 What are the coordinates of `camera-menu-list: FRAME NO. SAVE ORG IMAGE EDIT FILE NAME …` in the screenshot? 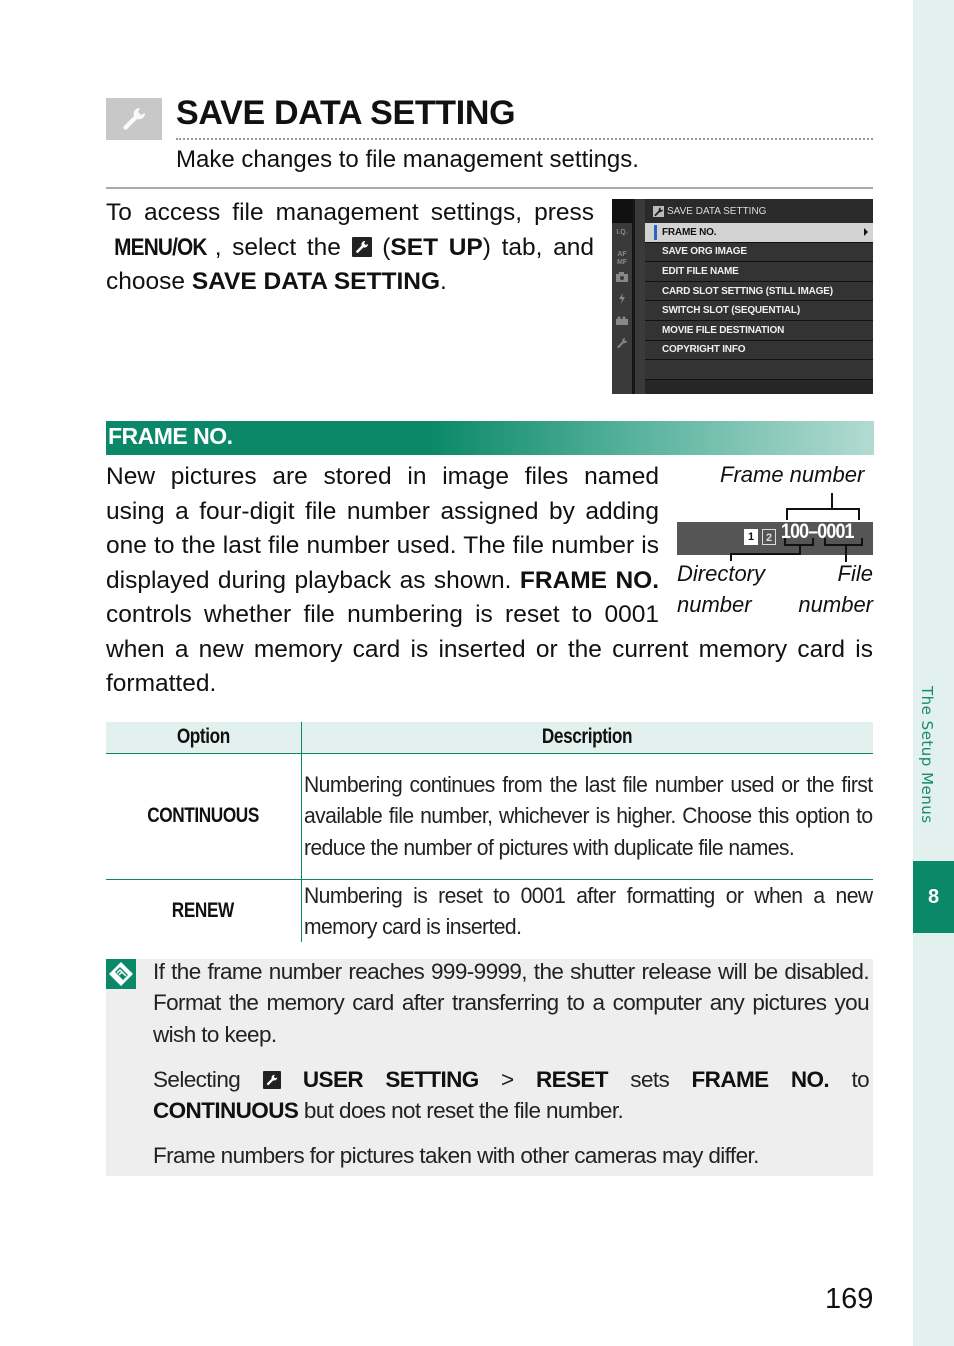 It's located at (759, 301).